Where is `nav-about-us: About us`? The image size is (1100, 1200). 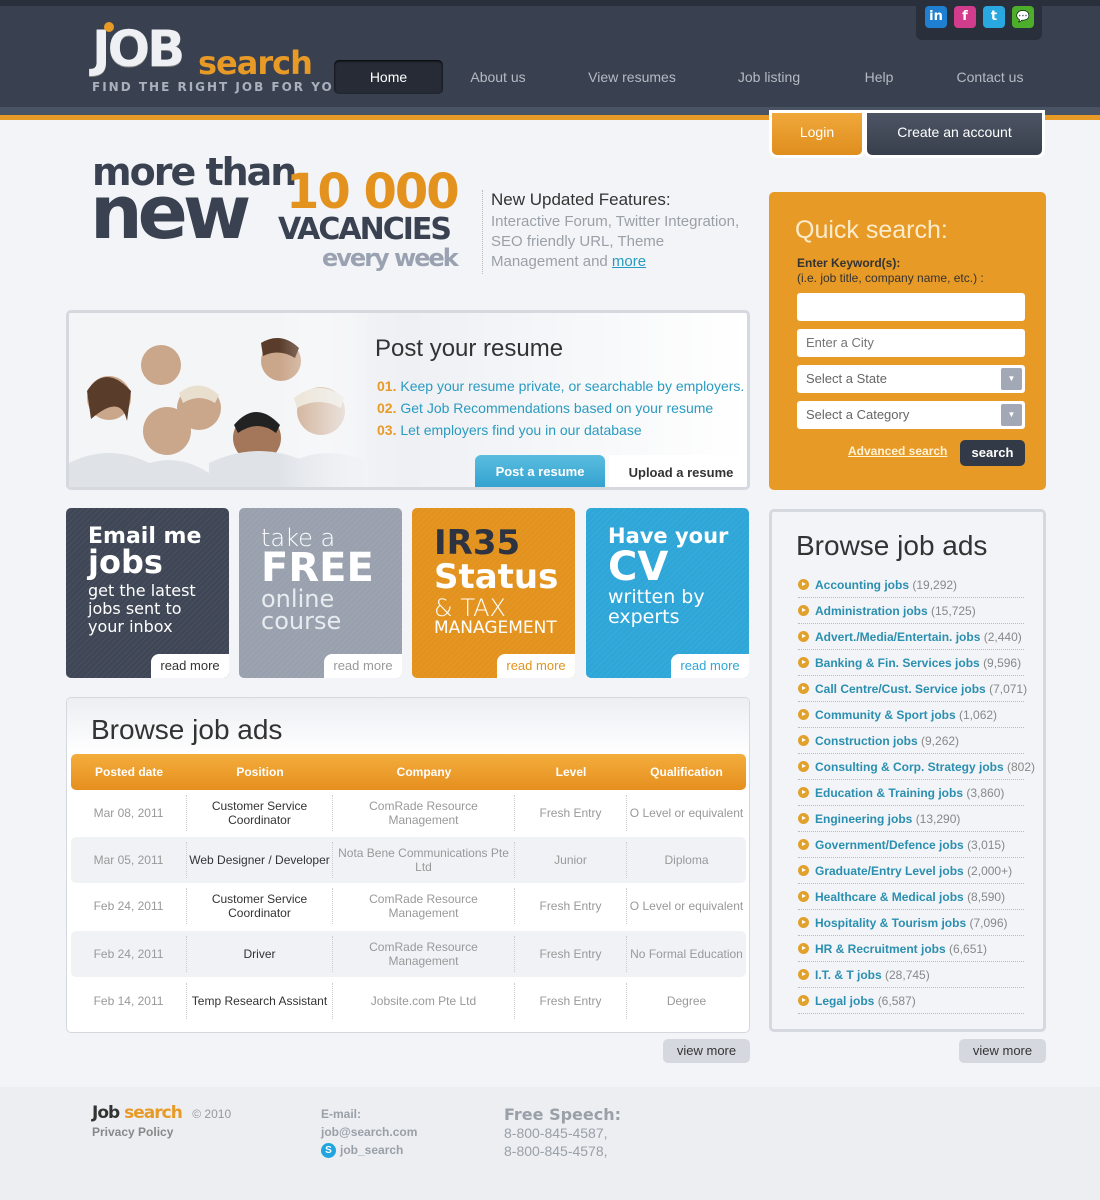
nav-about-us: About us is located at coordinates (498, 77).